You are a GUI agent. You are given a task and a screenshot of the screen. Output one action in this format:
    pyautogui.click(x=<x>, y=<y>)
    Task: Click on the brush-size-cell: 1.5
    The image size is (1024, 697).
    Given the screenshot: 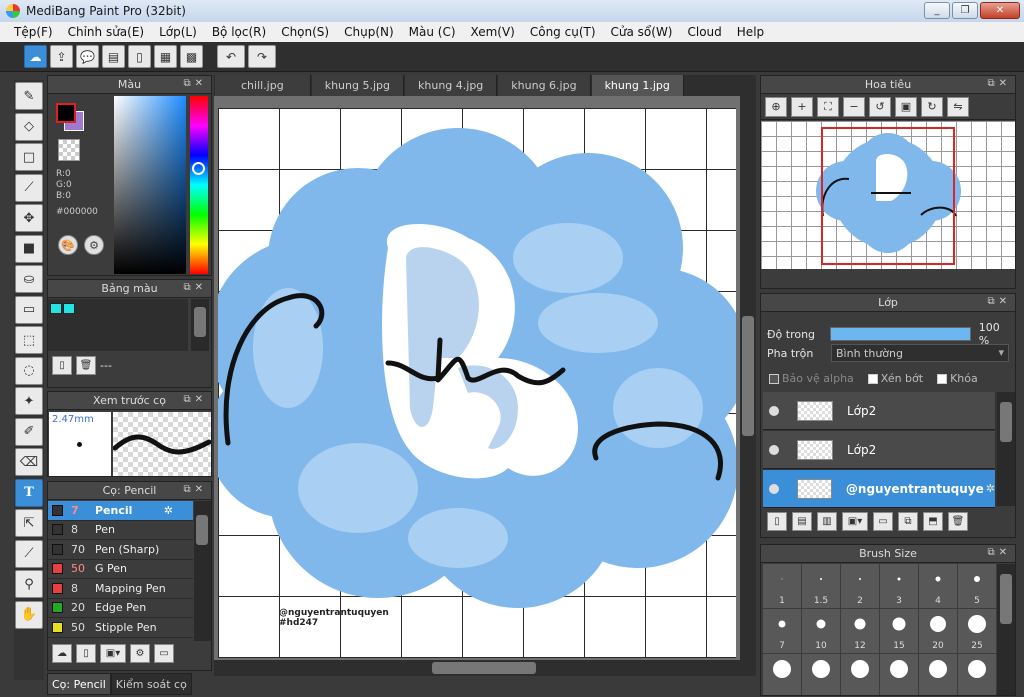 What is the action you would take?
    pyautogui.click(x=821, y=586)
    